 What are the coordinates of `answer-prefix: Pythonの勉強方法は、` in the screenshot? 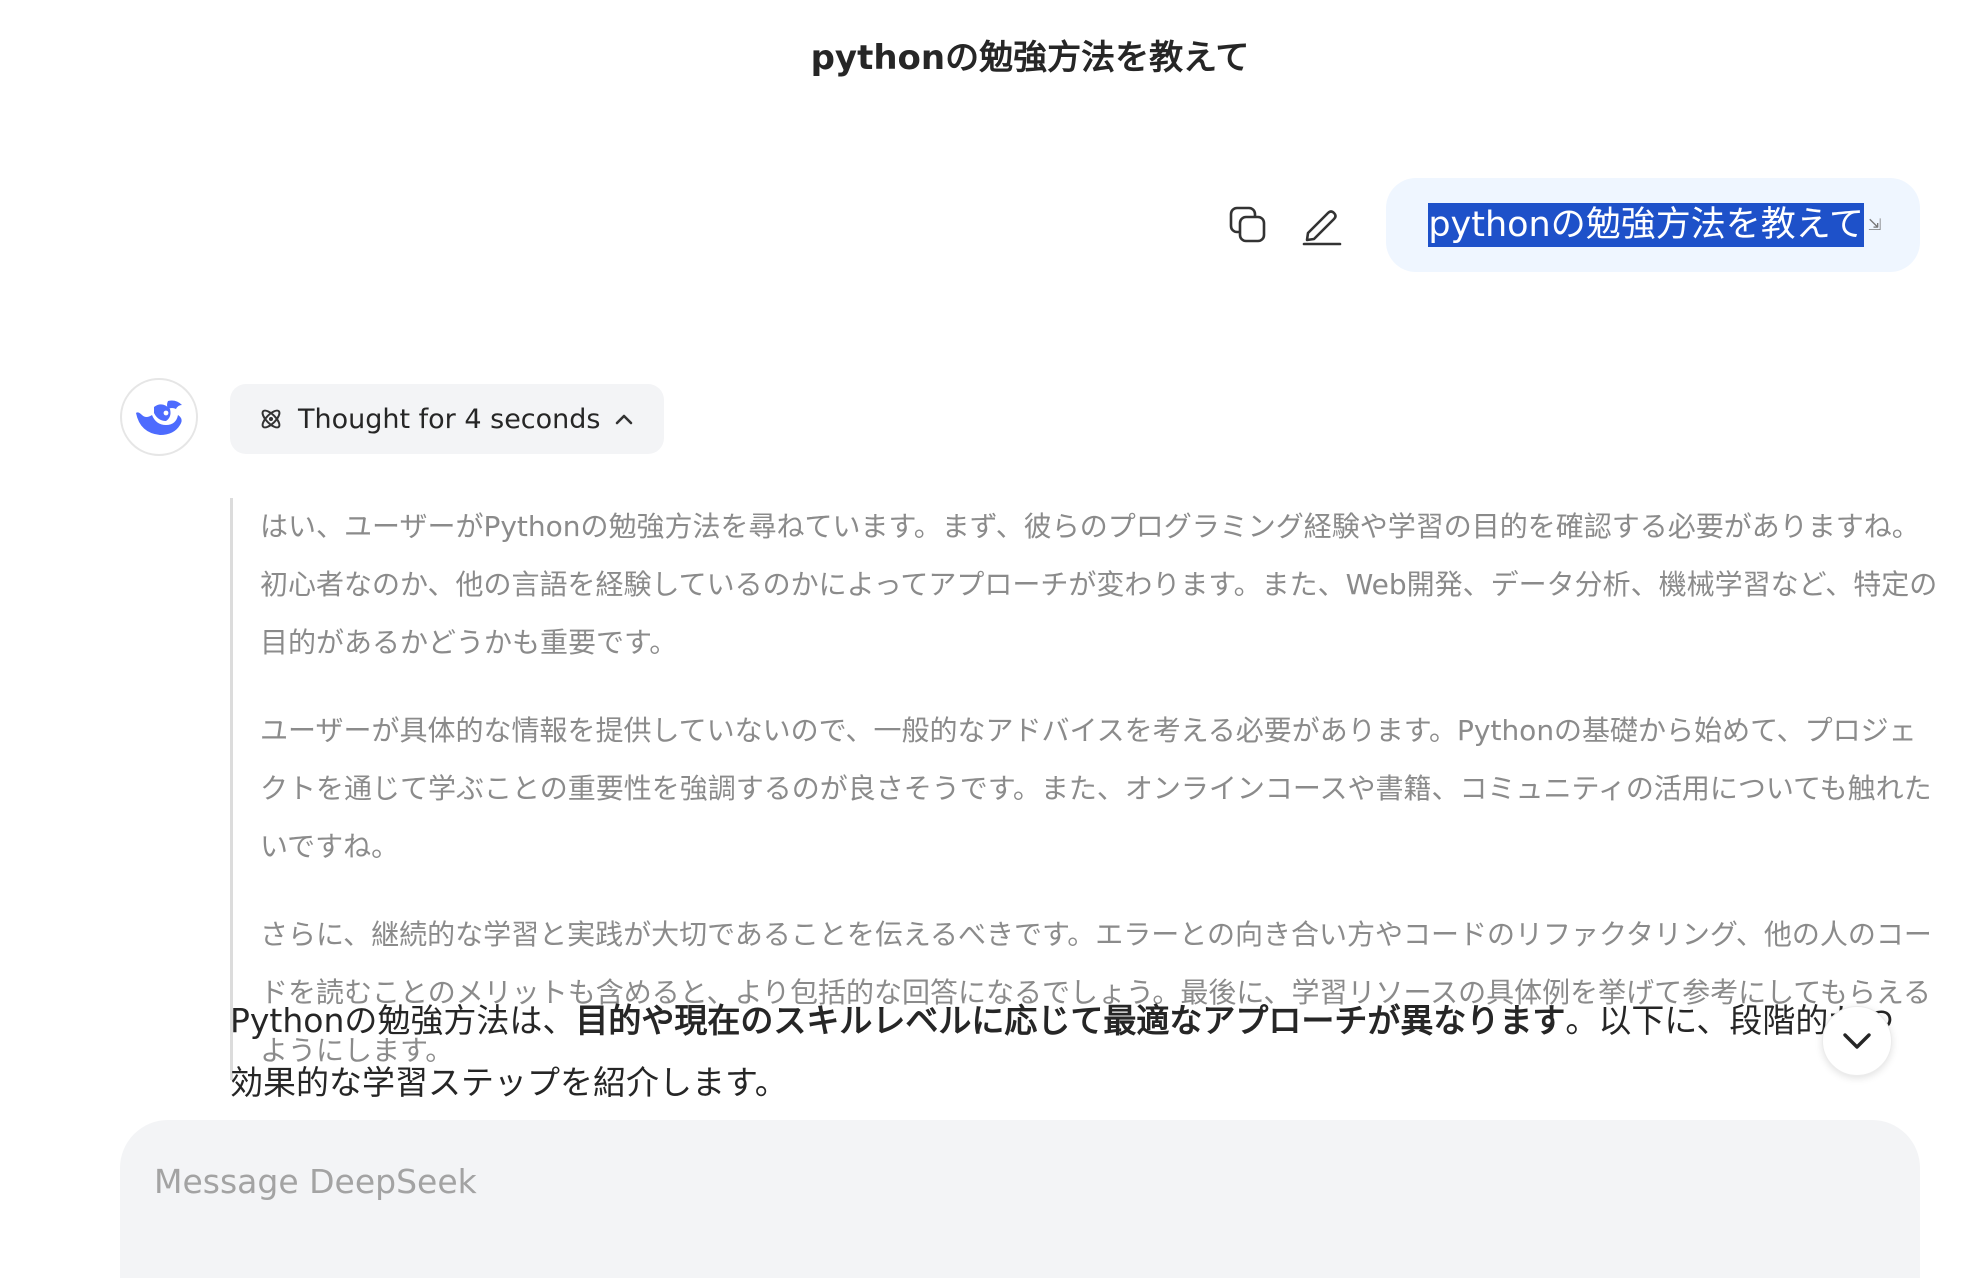 It's located at (403, 1020).